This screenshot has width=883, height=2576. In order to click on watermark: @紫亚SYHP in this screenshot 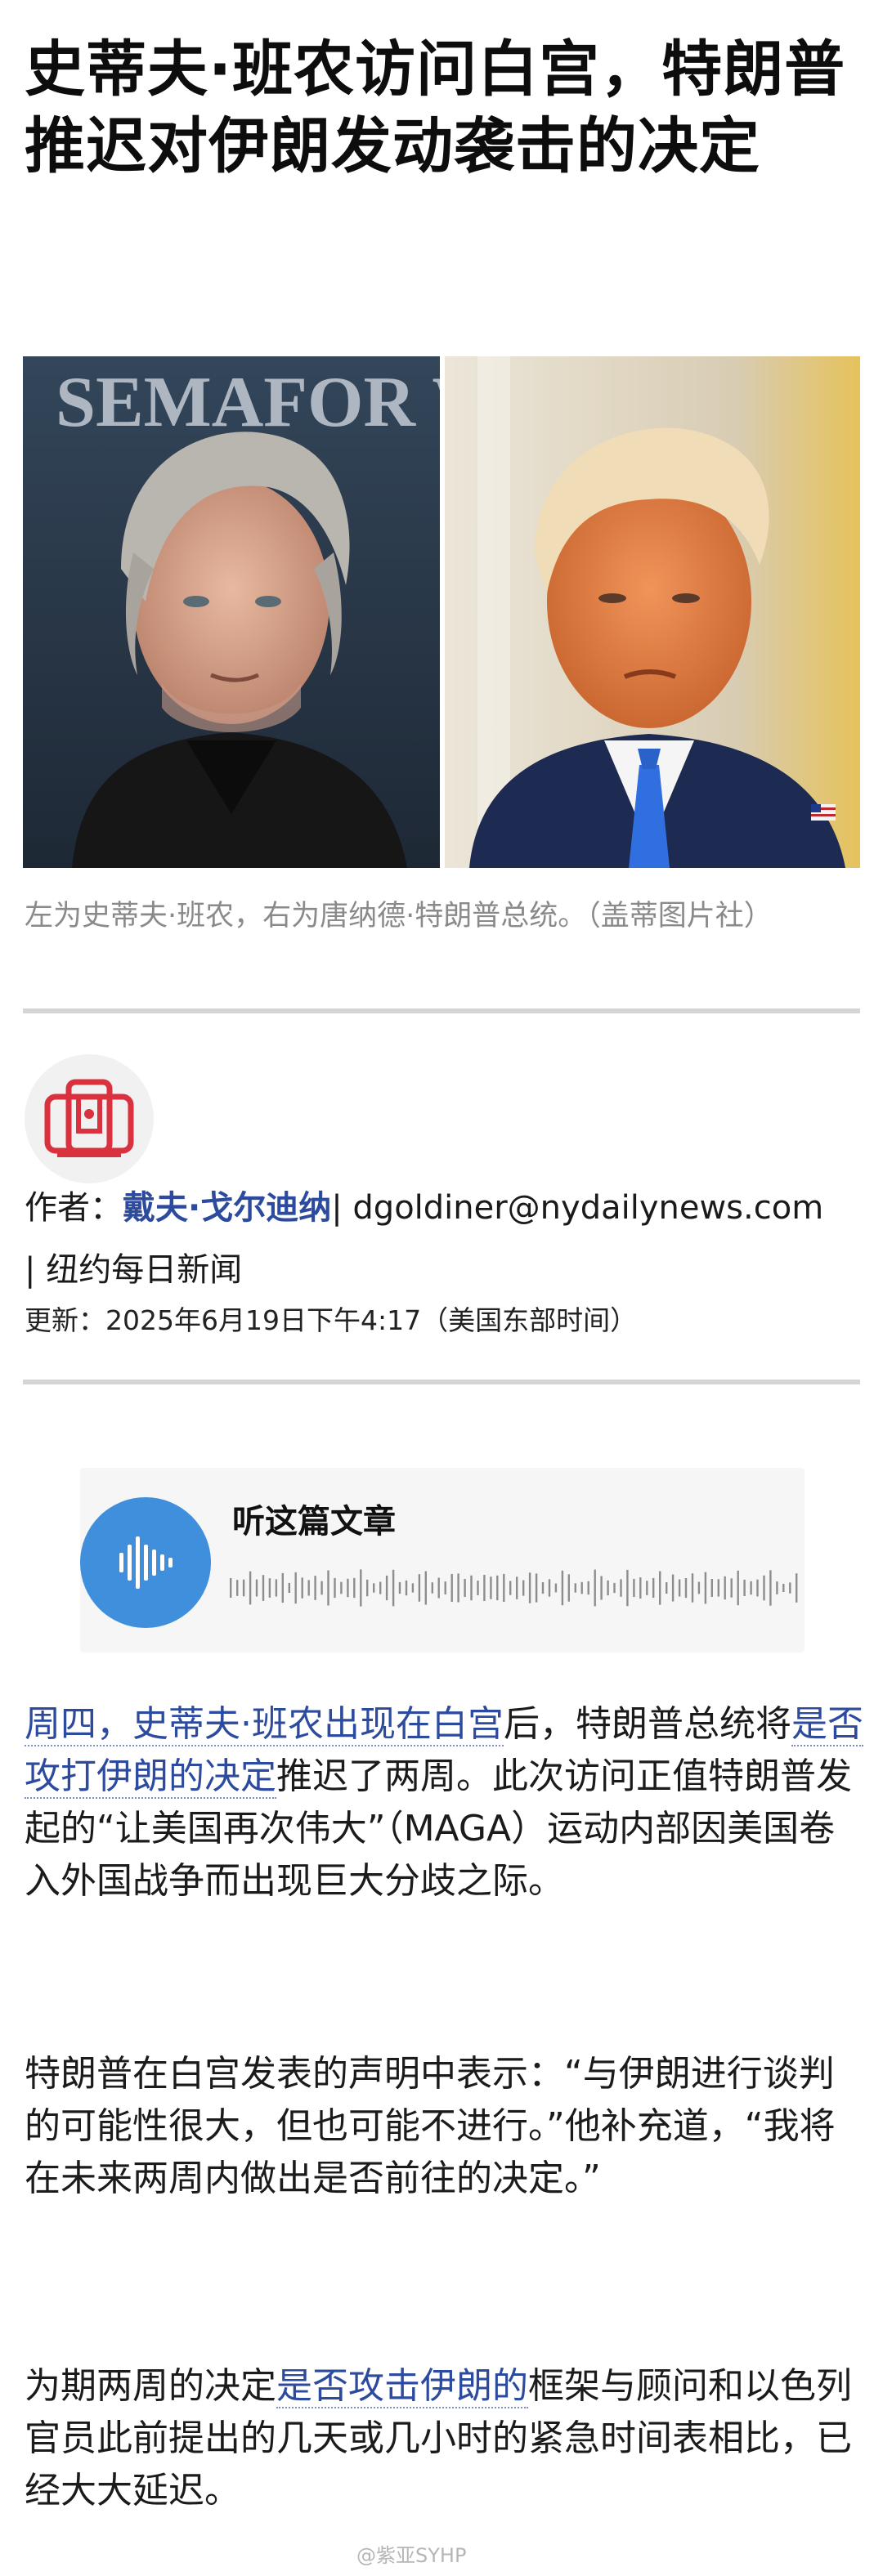, I will do `click(411, 2555)`.